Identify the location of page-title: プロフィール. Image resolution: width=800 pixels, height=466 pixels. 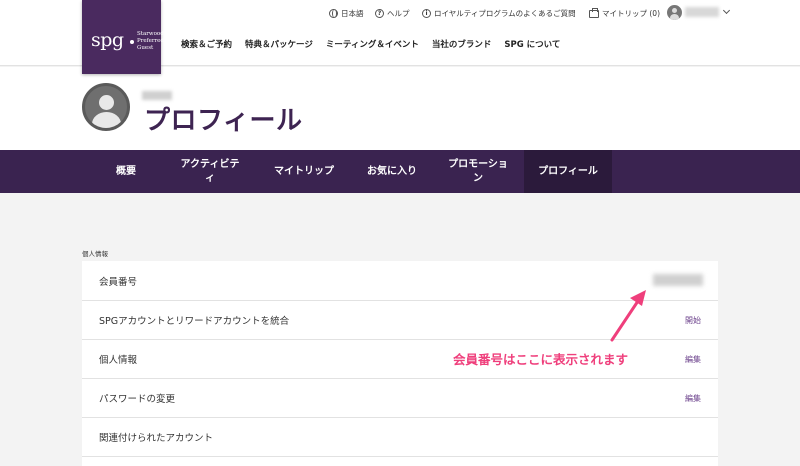
(223, 121).